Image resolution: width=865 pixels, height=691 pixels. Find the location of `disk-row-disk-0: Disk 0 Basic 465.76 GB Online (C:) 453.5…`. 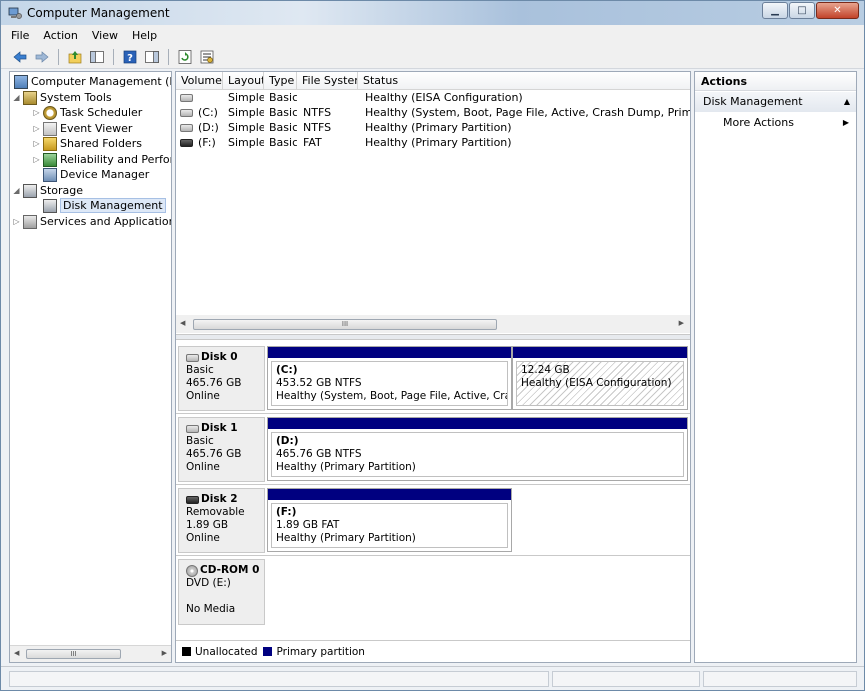

disk-row-disk-0: Disk 0 Basic 465.76 GB Online (C:) 453.5… is located at coordinates (433, 379).